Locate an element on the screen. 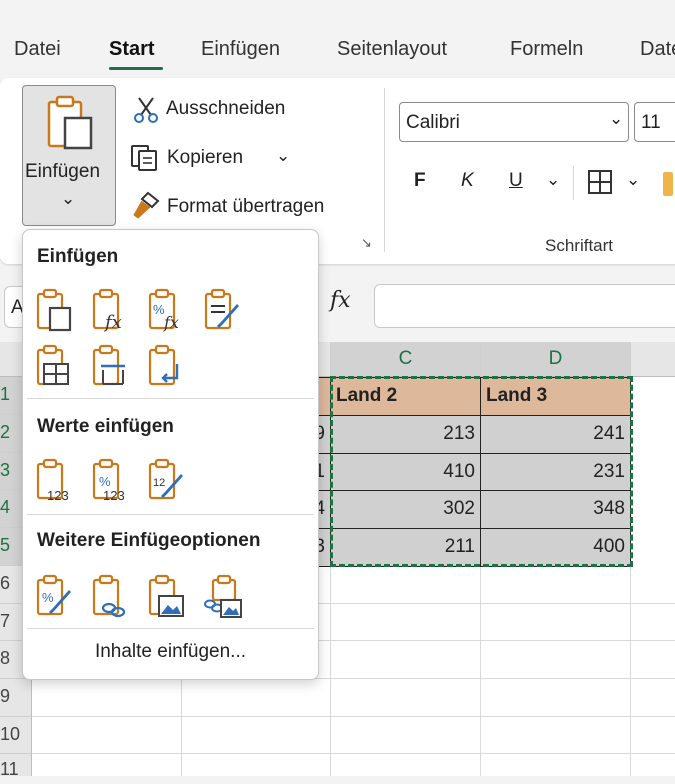 The image size is (675, 784). fill-color-icon is located at coordinates (668, 184).